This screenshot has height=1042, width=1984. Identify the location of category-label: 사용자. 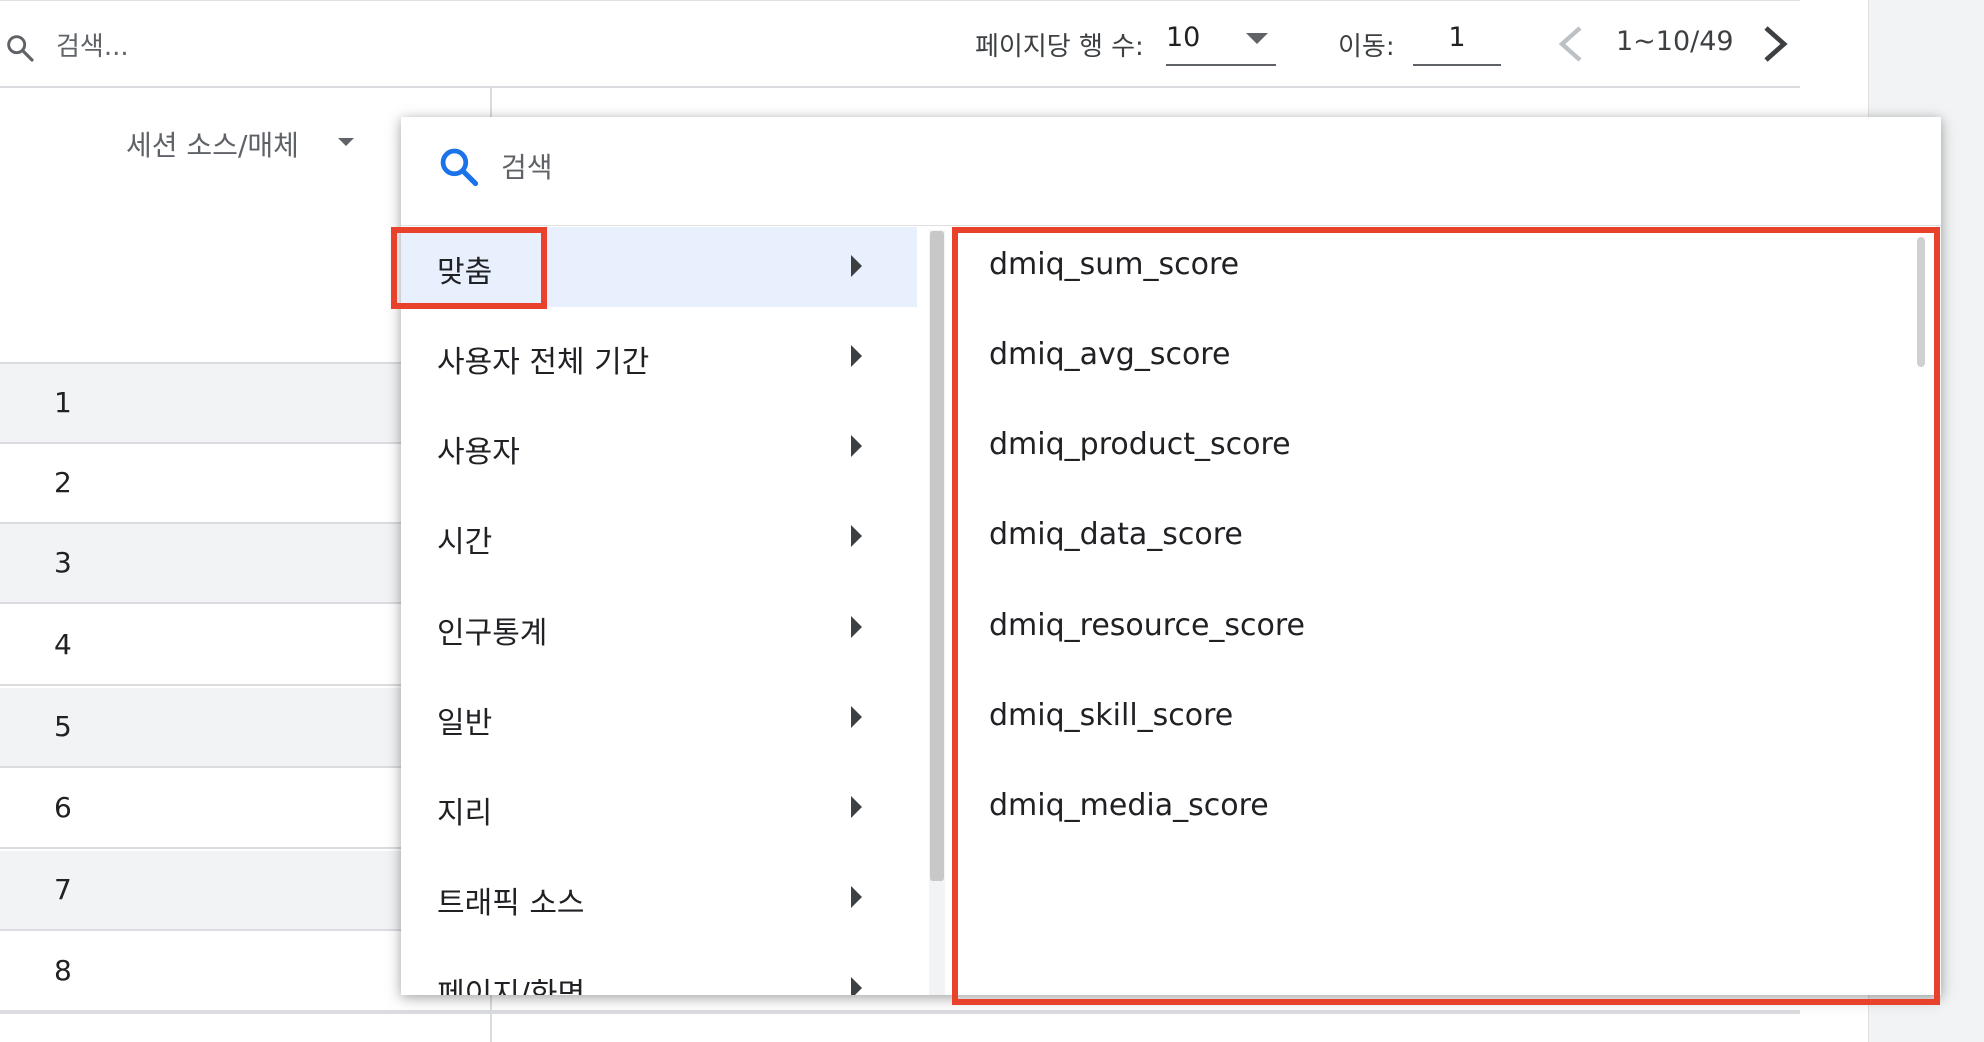
(478, 452).